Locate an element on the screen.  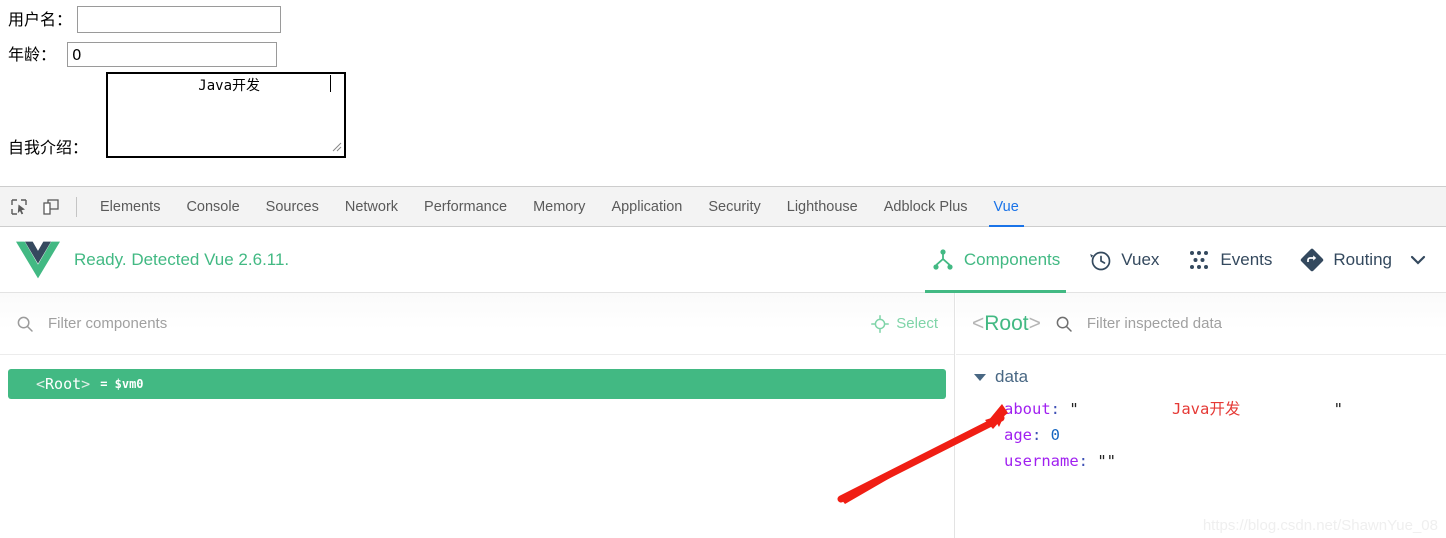
vue-nav-label: Vuex is located at coordinates (1140, 259).